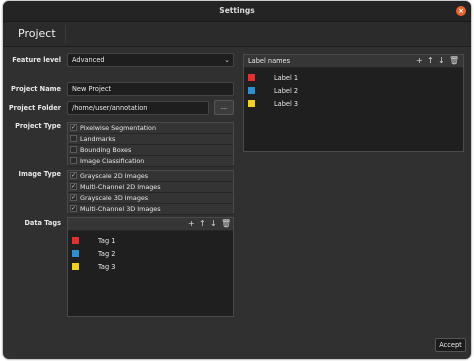 The height and width of the screenshot is (361, 474). I want to click on window-title: Settings, so click(237, 10).